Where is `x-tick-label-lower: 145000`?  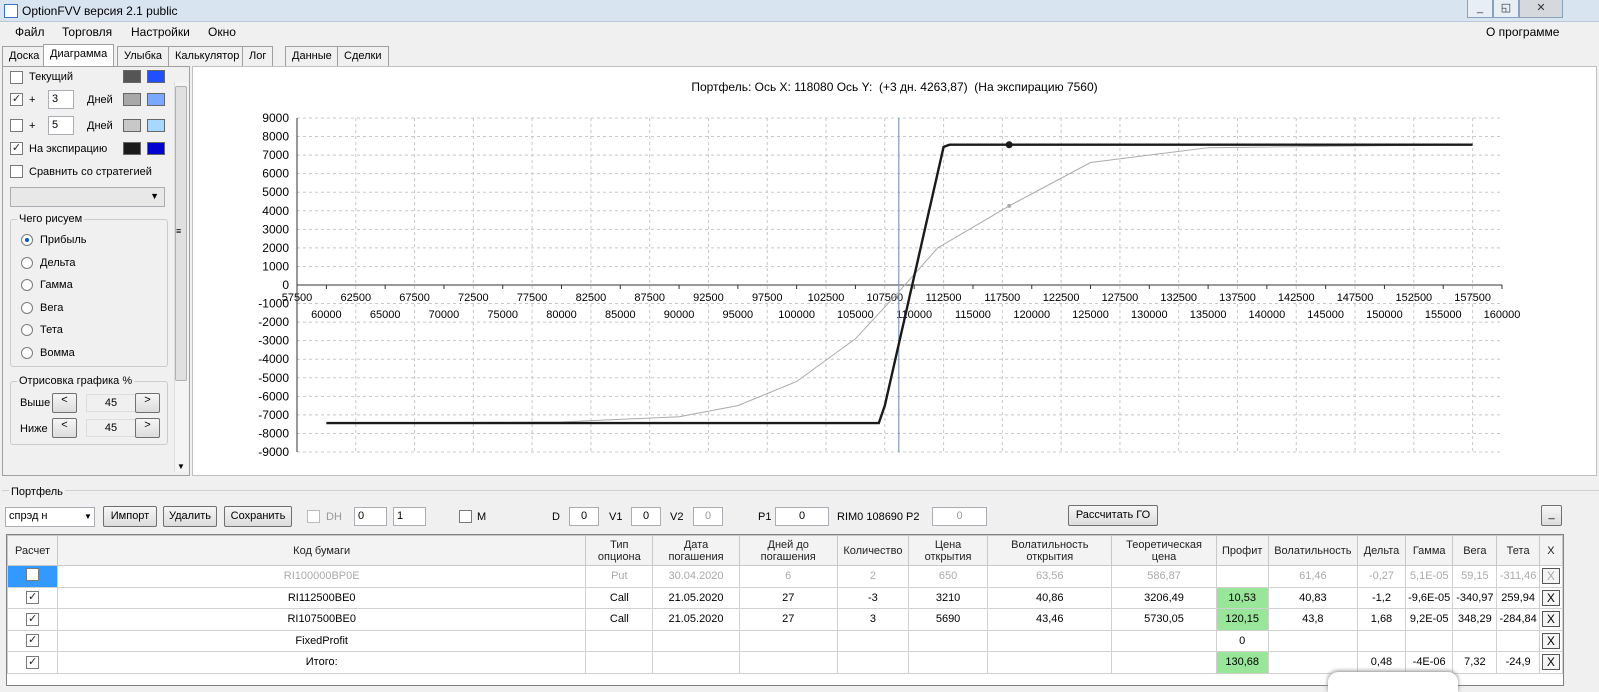
x-tick-label-lower: 145000 is located at coordinates (1325, 315).